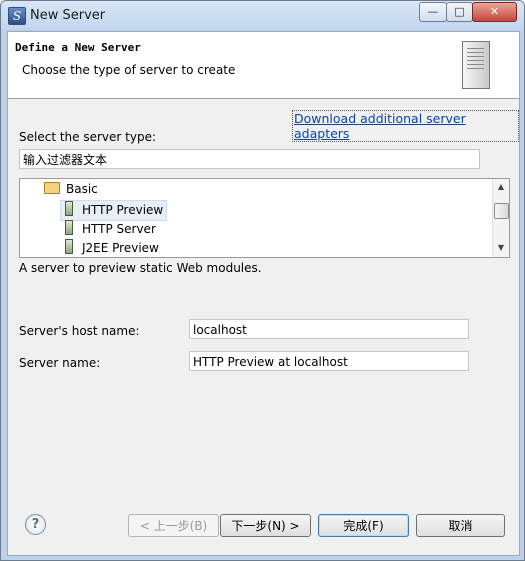 Image resolution: width=525 pixels, height=561 pixels. I want to click on server-tower-icon, so click(476, 65).